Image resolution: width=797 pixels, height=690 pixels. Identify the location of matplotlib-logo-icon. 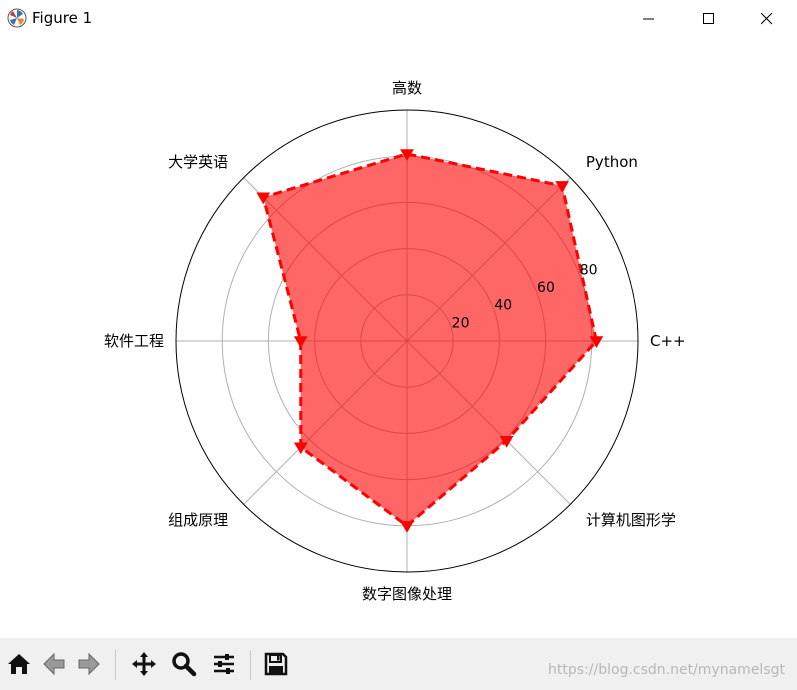
(17, 18).